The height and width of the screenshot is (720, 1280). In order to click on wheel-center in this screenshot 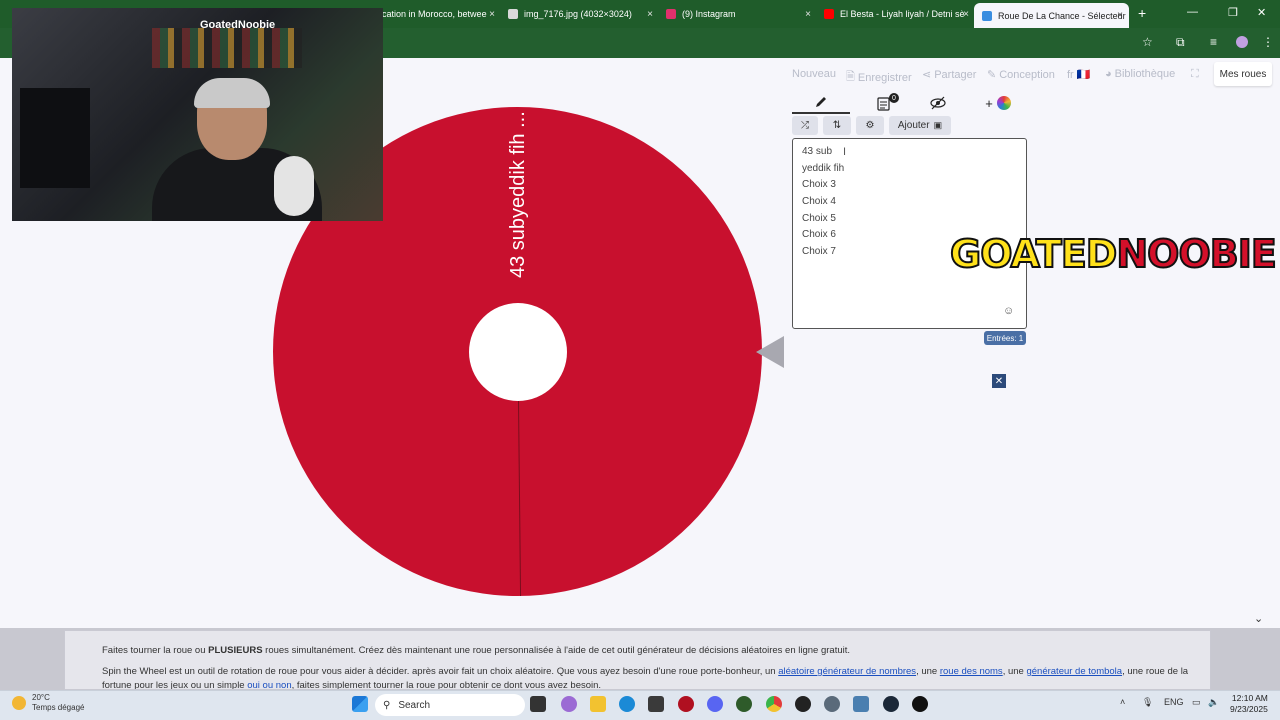, I will do `click(518, 352)`.